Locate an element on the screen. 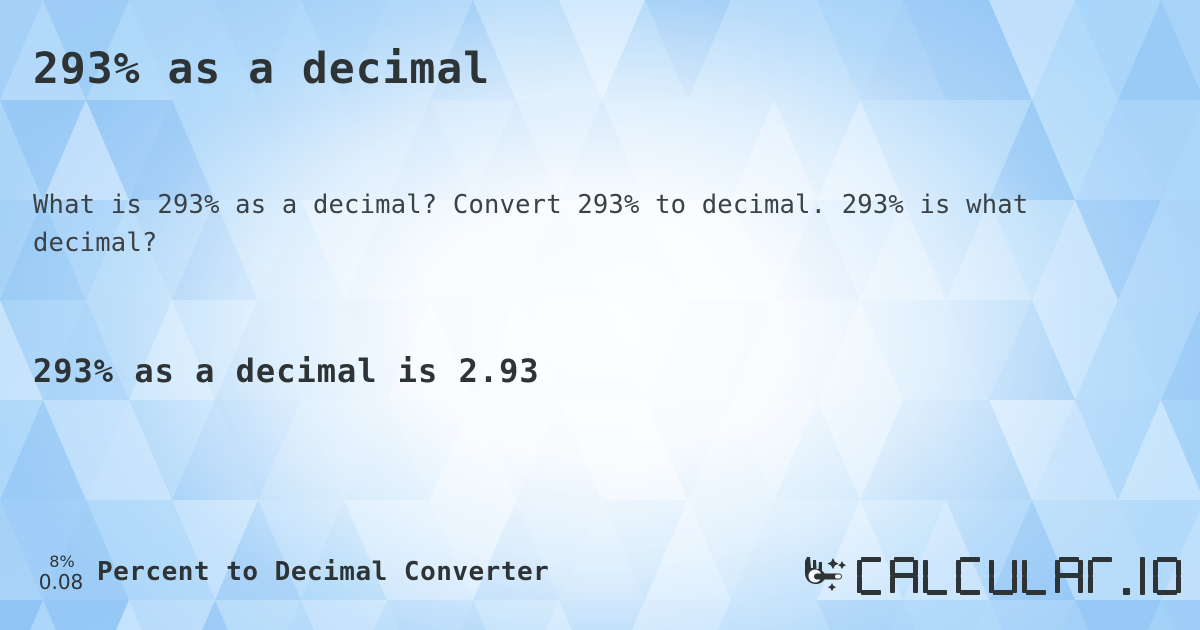 Image resolution: width=1200 pixels, height=630 pixels. brand-letter-t is located at coordinates (1102, 576).